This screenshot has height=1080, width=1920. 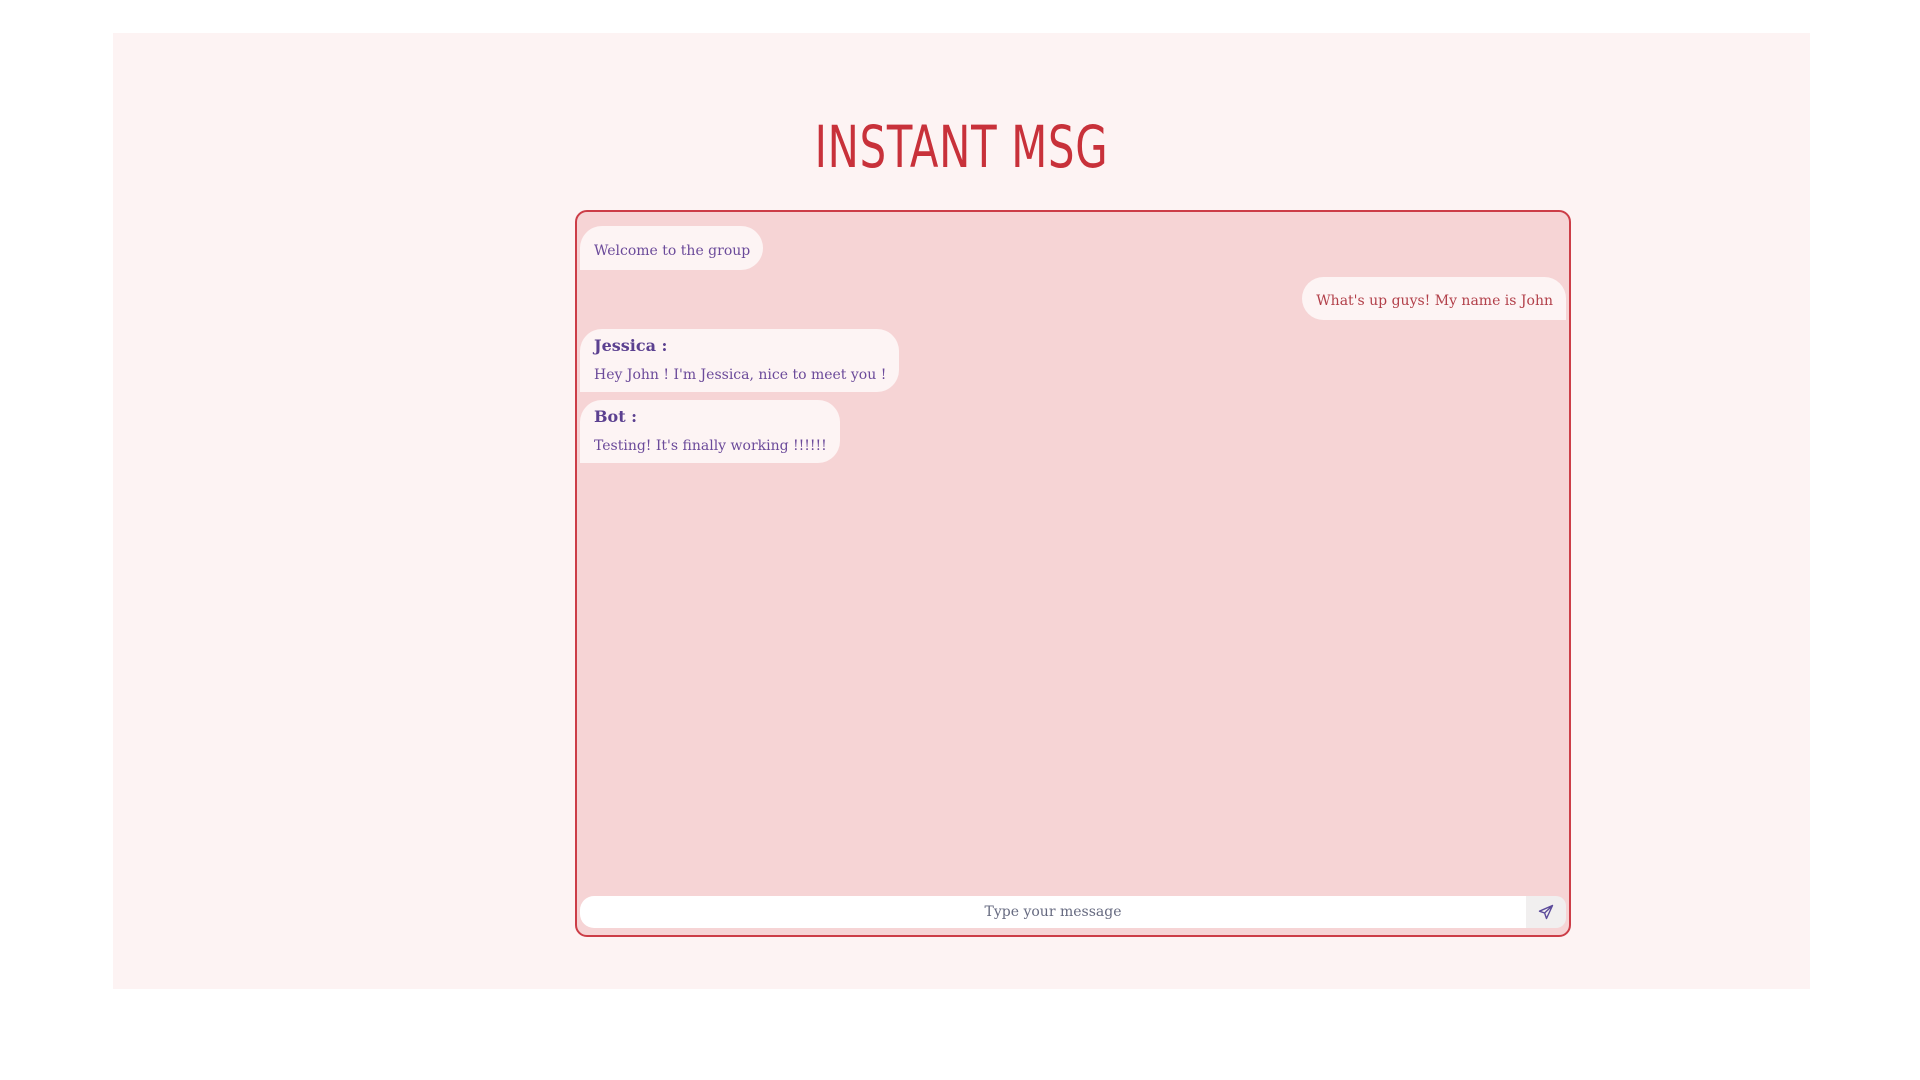 I want to click on message-sender: Bot :, so click(x=616, y=416).